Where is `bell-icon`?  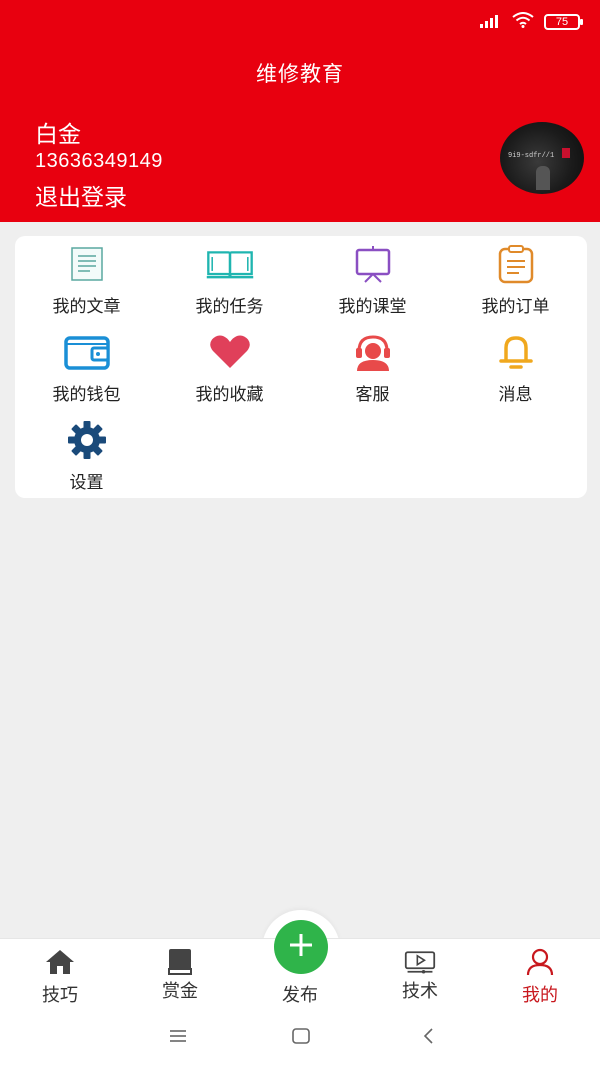
bell-icon is located at coordinates (516, 352).